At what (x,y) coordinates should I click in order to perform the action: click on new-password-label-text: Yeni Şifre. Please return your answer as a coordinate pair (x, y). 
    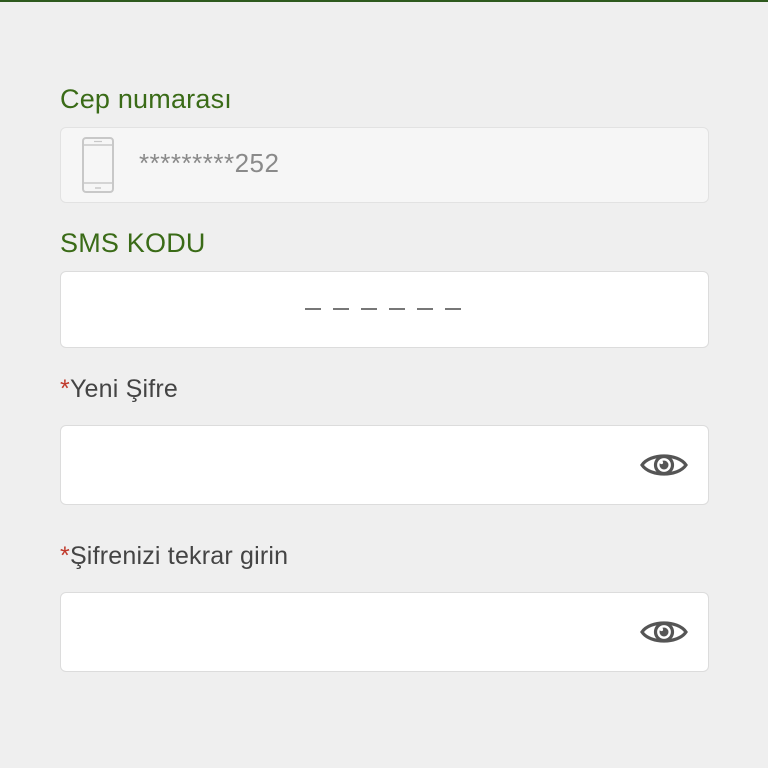
    Looking at the image, I should click on (124, 389).